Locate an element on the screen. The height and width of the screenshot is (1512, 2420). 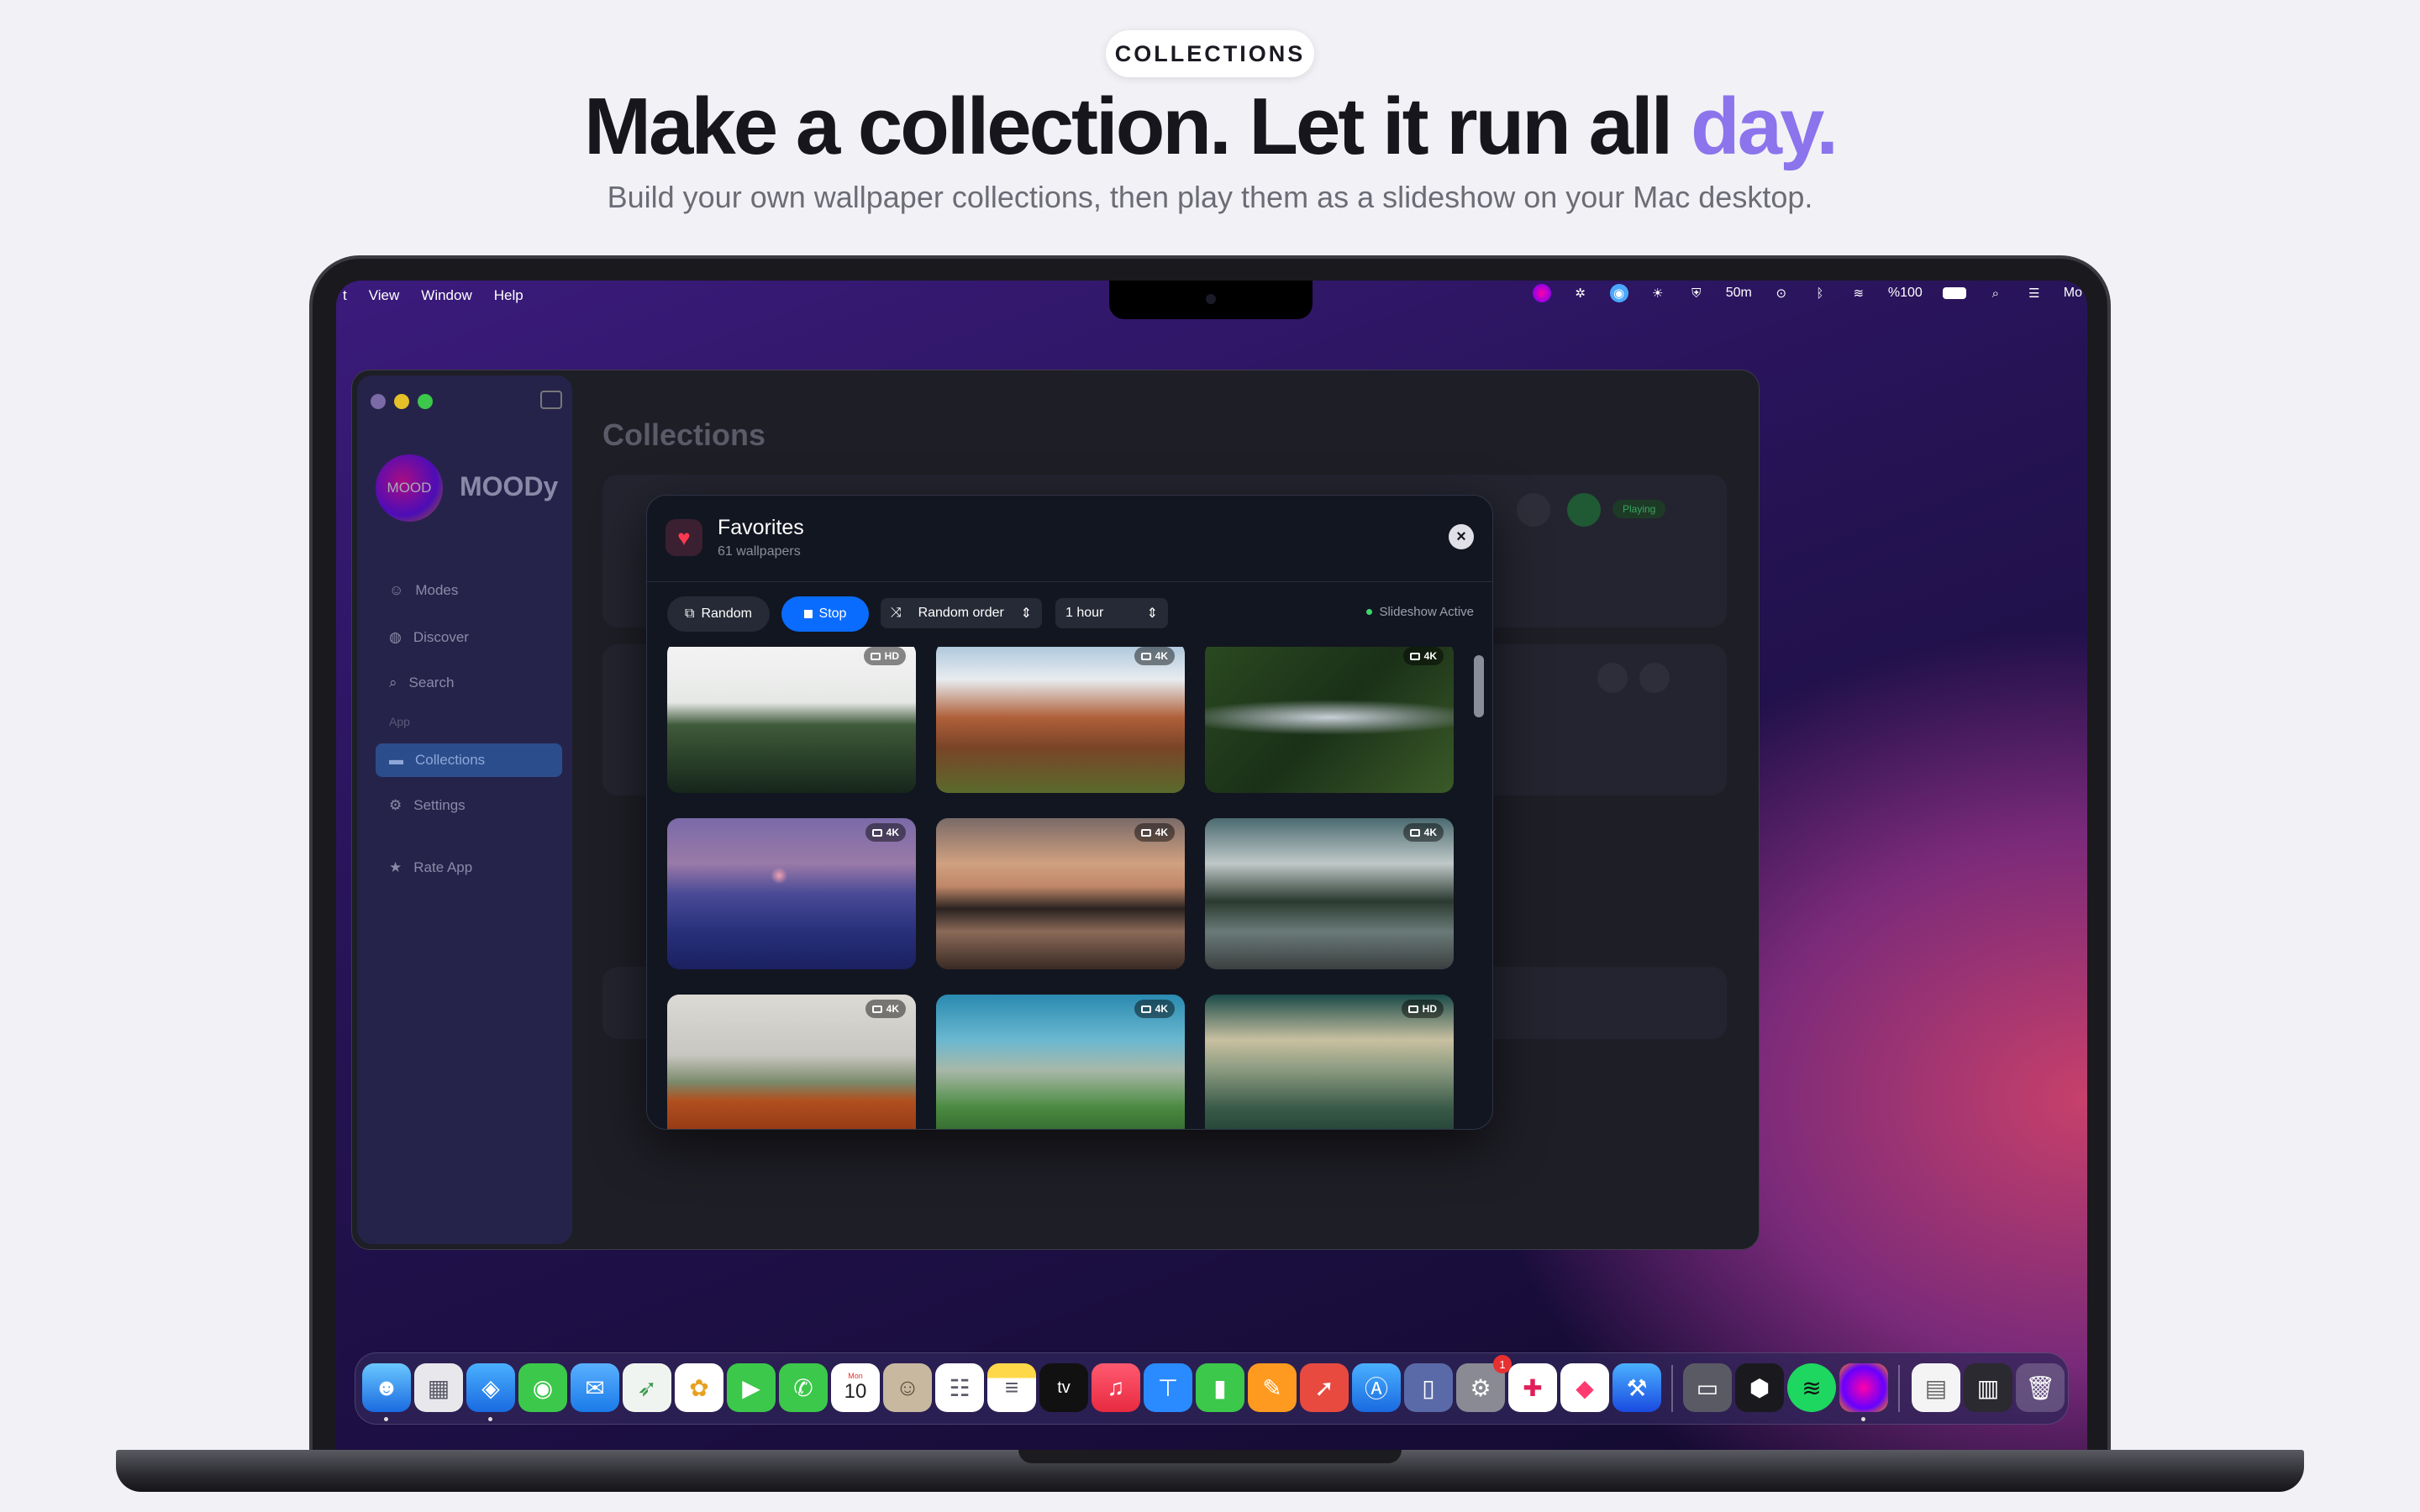
bluetooth-icon: ᛒ is located at coordinates (1820, 293).